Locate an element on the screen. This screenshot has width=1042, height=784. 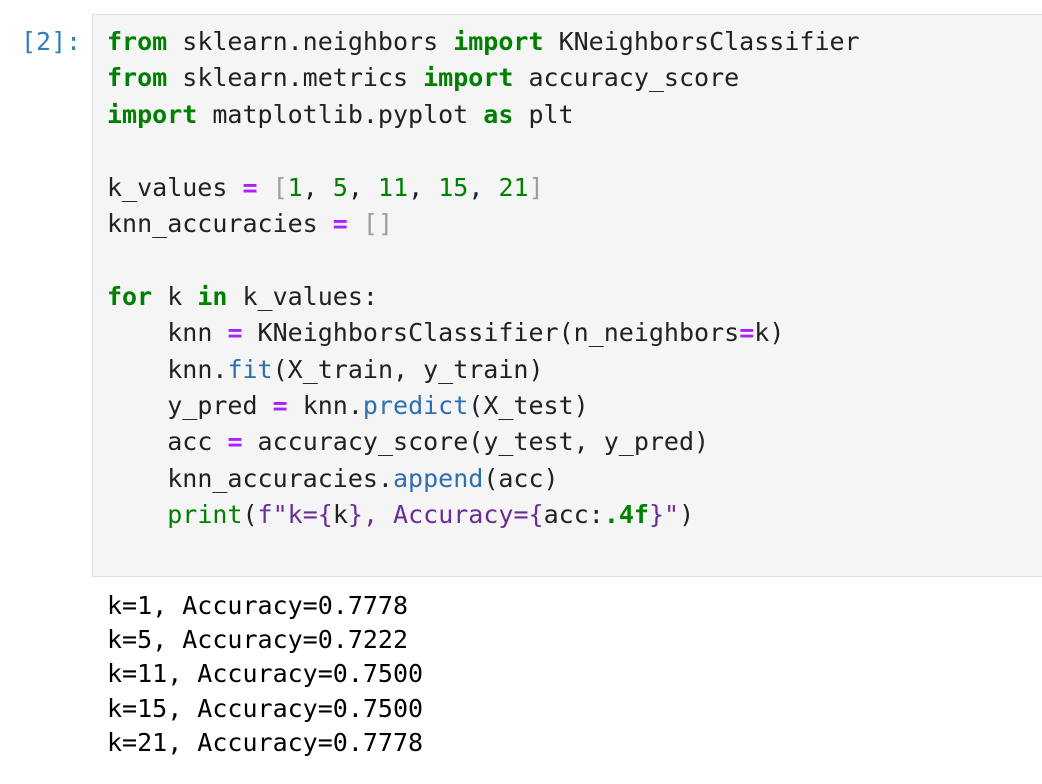
code-line-8: for k in k_values: is located at coordinates (242, 296).